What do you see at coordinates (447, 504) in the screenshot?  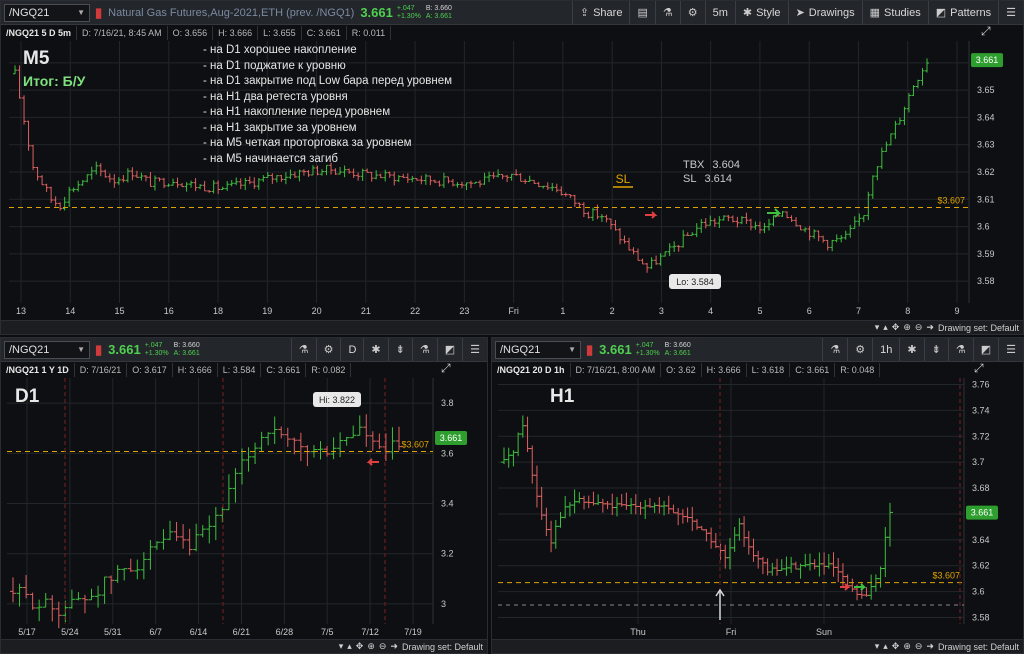 I see `y-tick-label: 3.4` at bounding box center [447, 504].